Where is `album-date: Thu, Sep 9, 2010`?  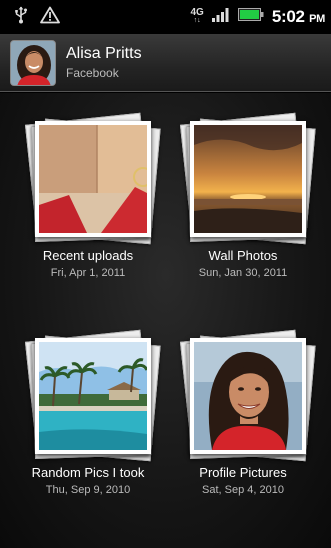
album-date: Thu, Sep 9, 2010 is located at coordinates (88, 490).